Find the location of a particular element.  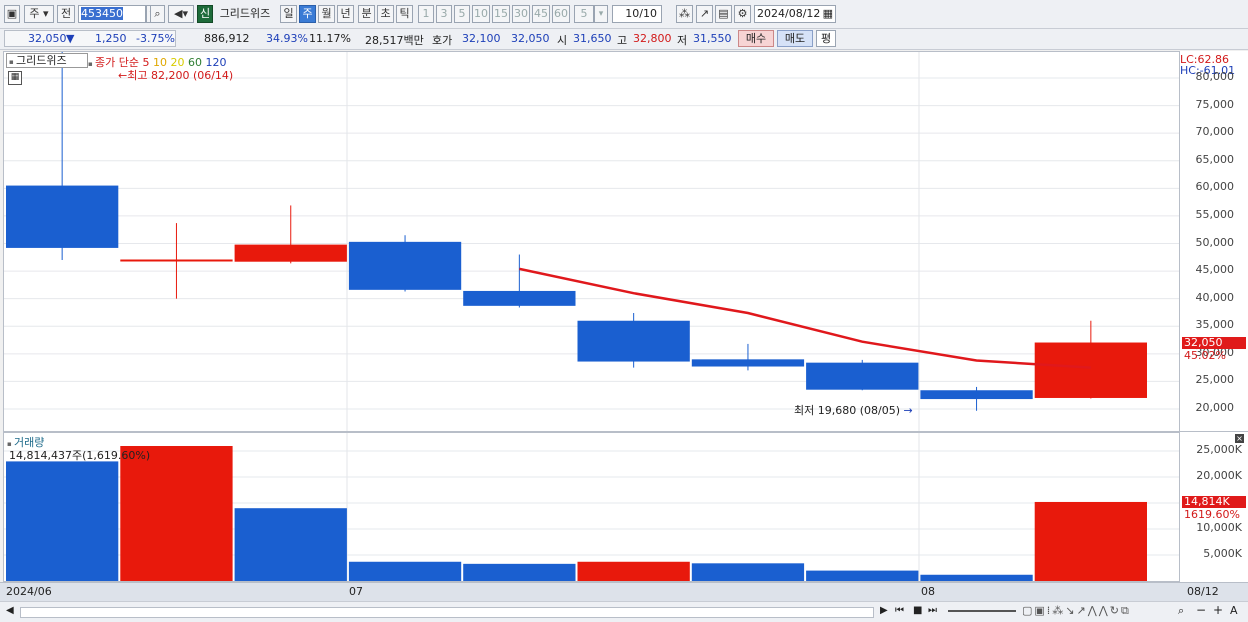

current-volume-tag: 14,814K is located at coordinates (1214, 502).